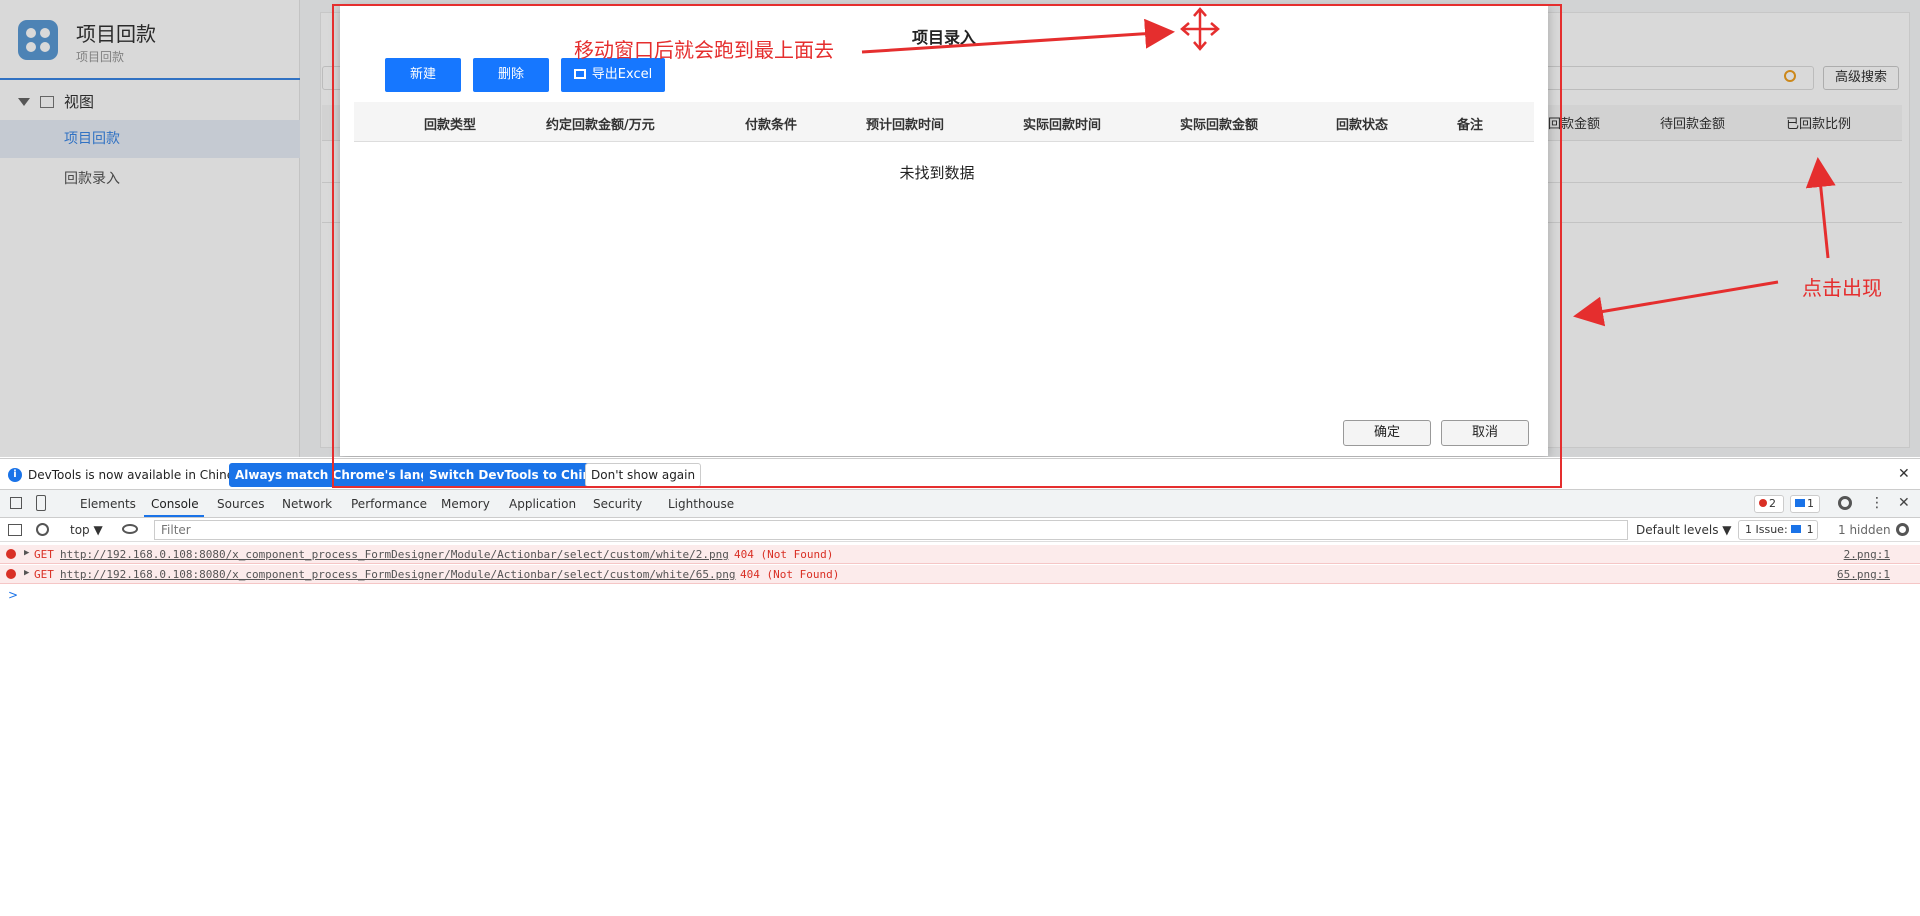  I want to click on error-count-badge: 2, so click(1769, 504).